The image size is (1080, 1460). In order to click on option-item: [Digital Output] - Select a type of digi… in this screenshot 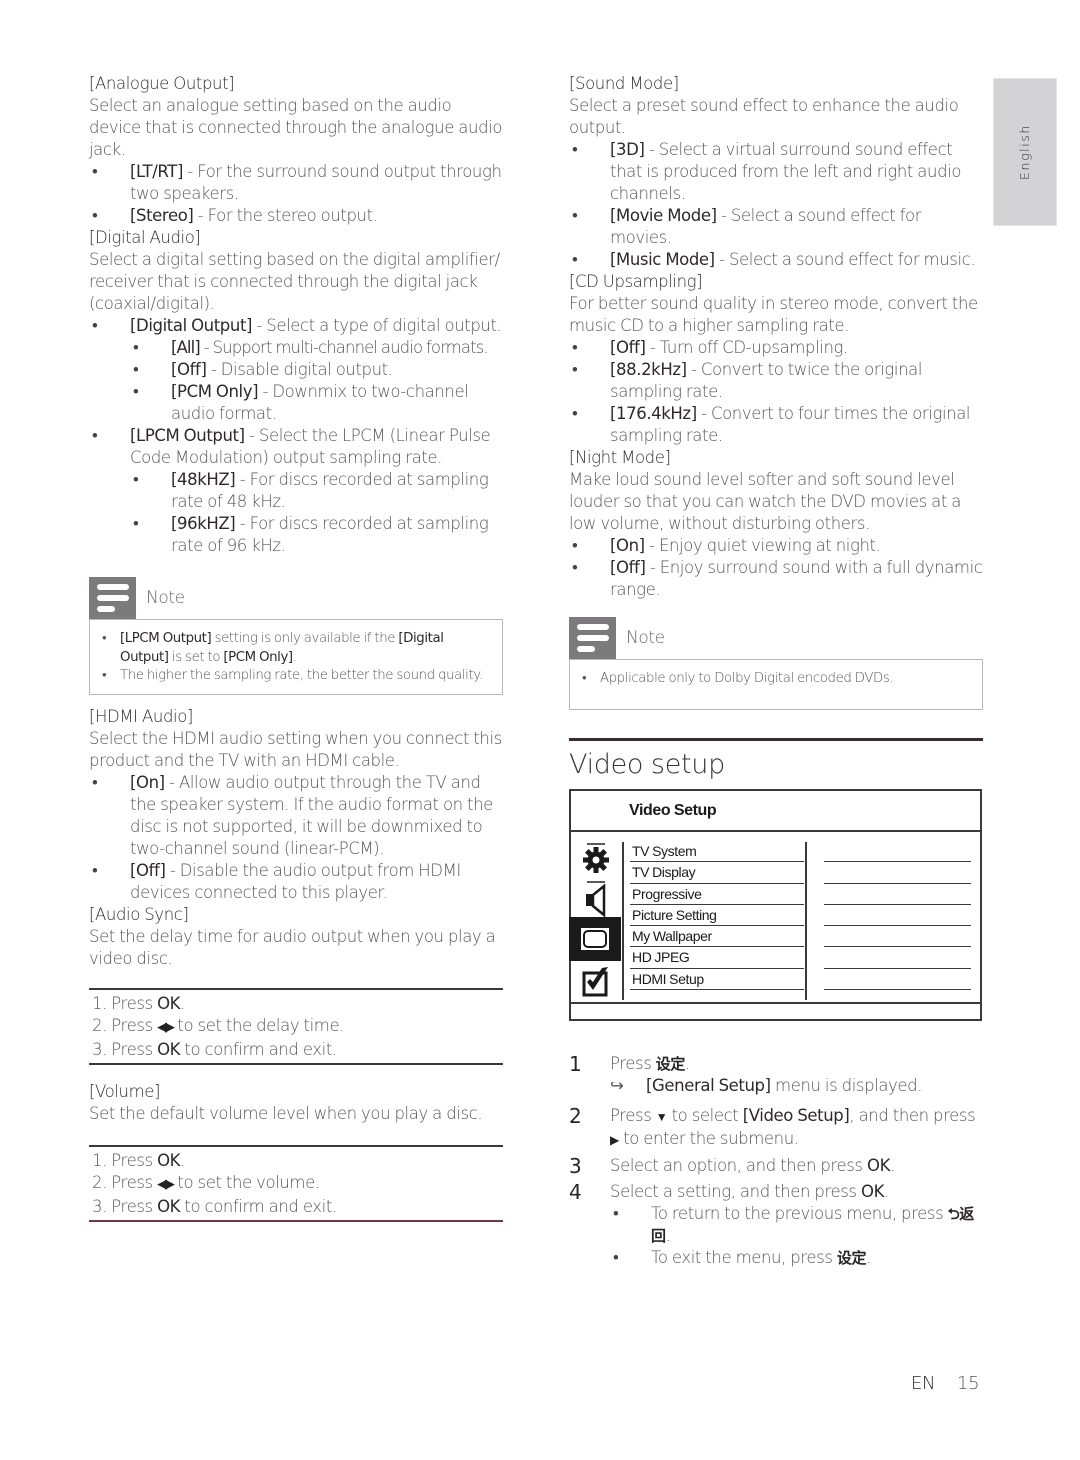, I will do `click(296, 326)`.